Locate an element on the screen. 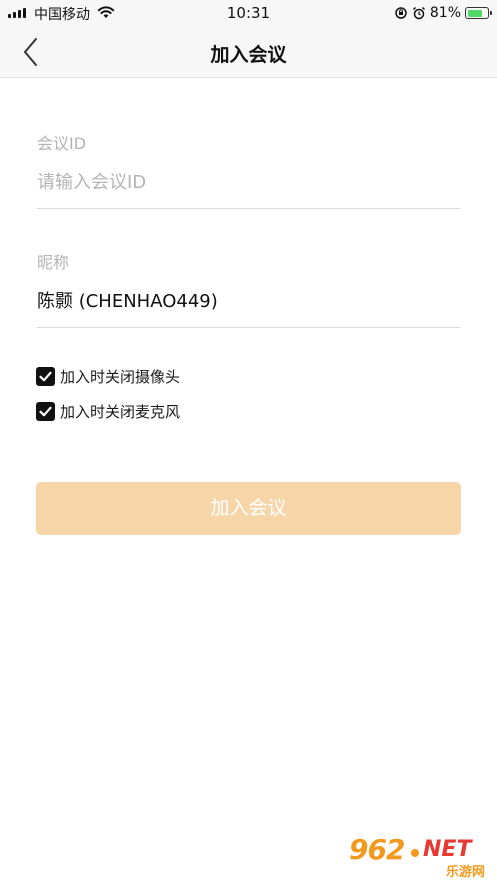 This screenshot has width=497, height=883. site-watermark-logo: 962 NET 乐游网 is located at coordinates (419, 856).